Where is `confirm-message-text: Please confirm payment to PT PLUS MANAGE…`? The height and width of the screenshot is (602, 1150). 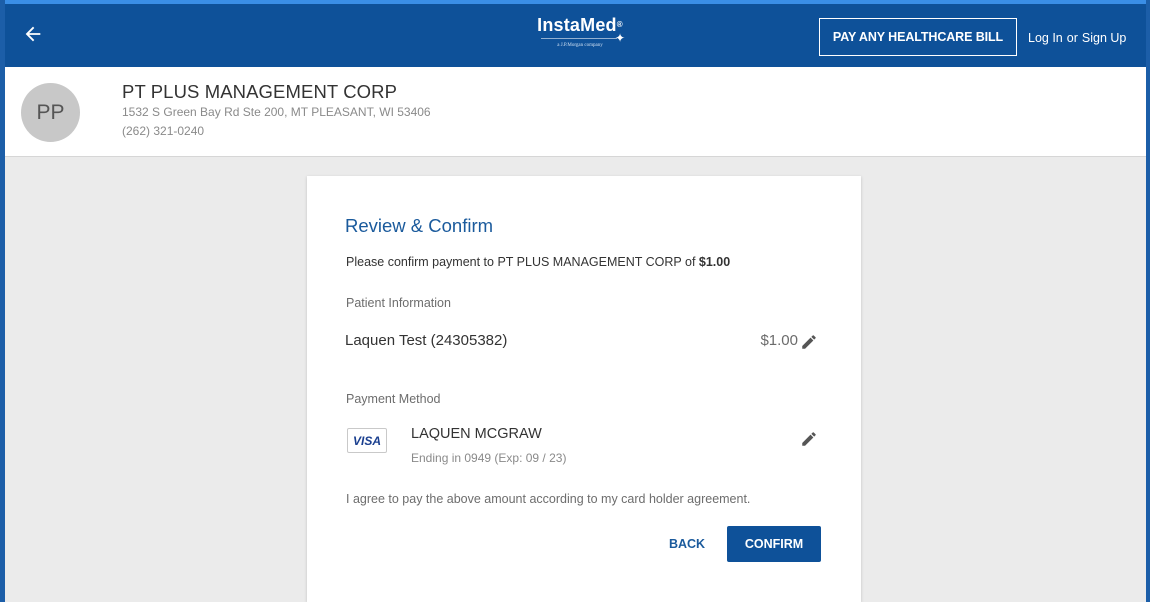
confirm-message-text: Please confirm payment to PT PLUS MANAGE… is located at coordinates (522, 262).